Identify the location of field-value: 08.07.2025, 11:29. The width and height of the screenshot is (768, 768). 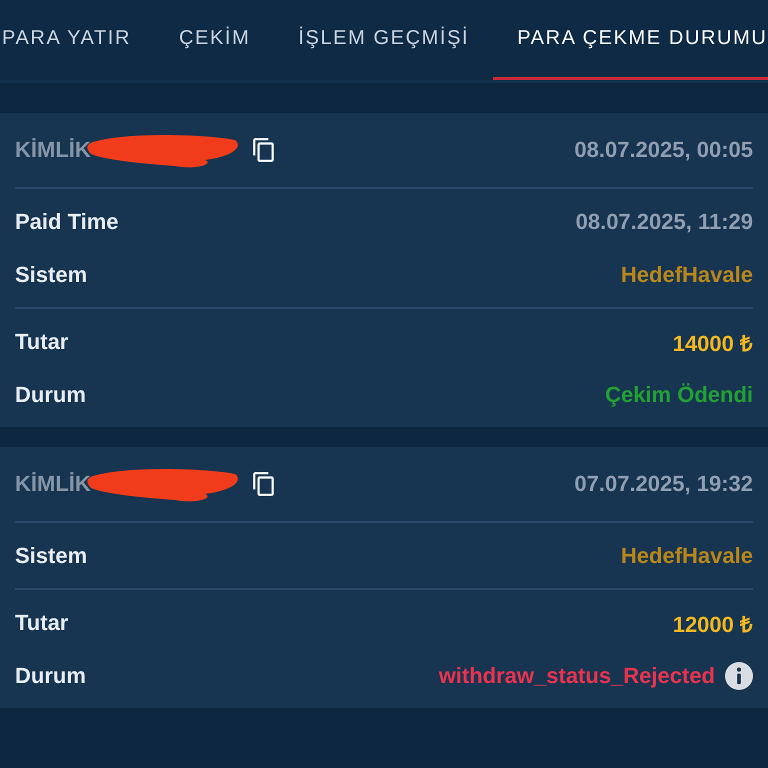
(664, 221).